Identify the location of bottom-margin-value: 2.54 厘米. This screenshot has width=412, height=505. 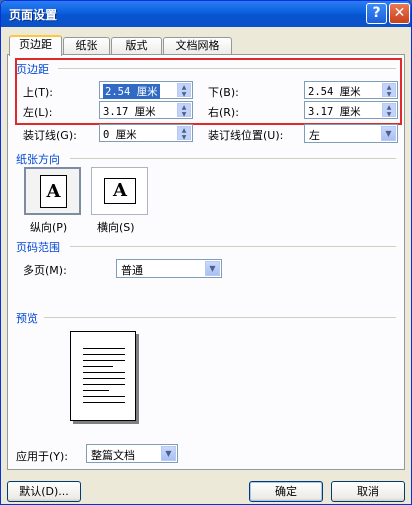
(334, 91).